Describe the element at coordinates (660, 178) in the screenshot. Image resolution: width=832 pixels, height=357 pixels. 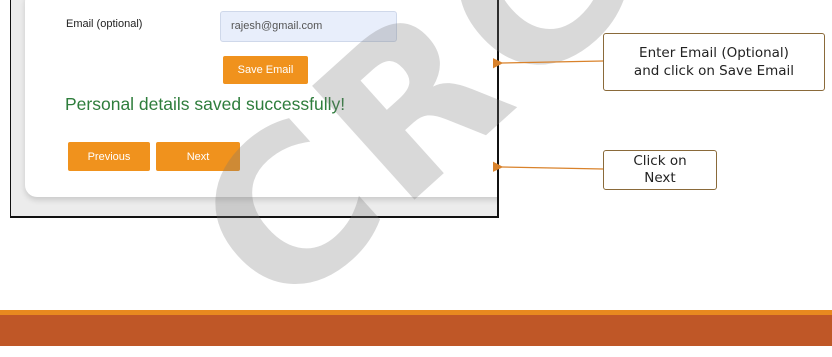
I see `next-callout-line2: Next` at that location.